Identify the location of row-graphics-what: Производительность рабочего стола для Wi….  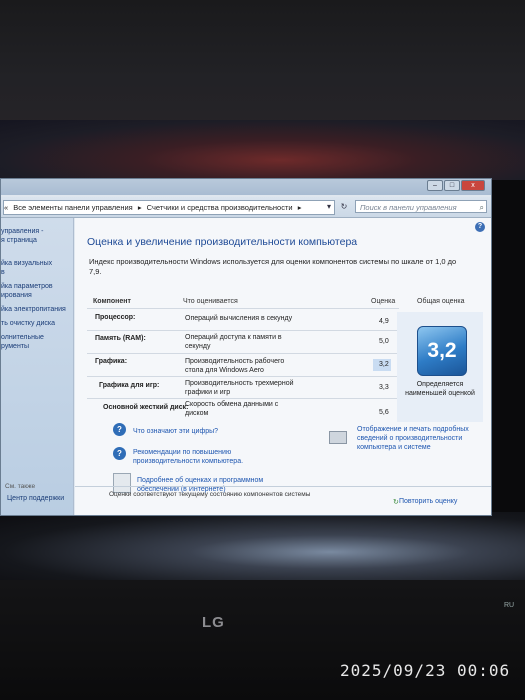
(235, 366).